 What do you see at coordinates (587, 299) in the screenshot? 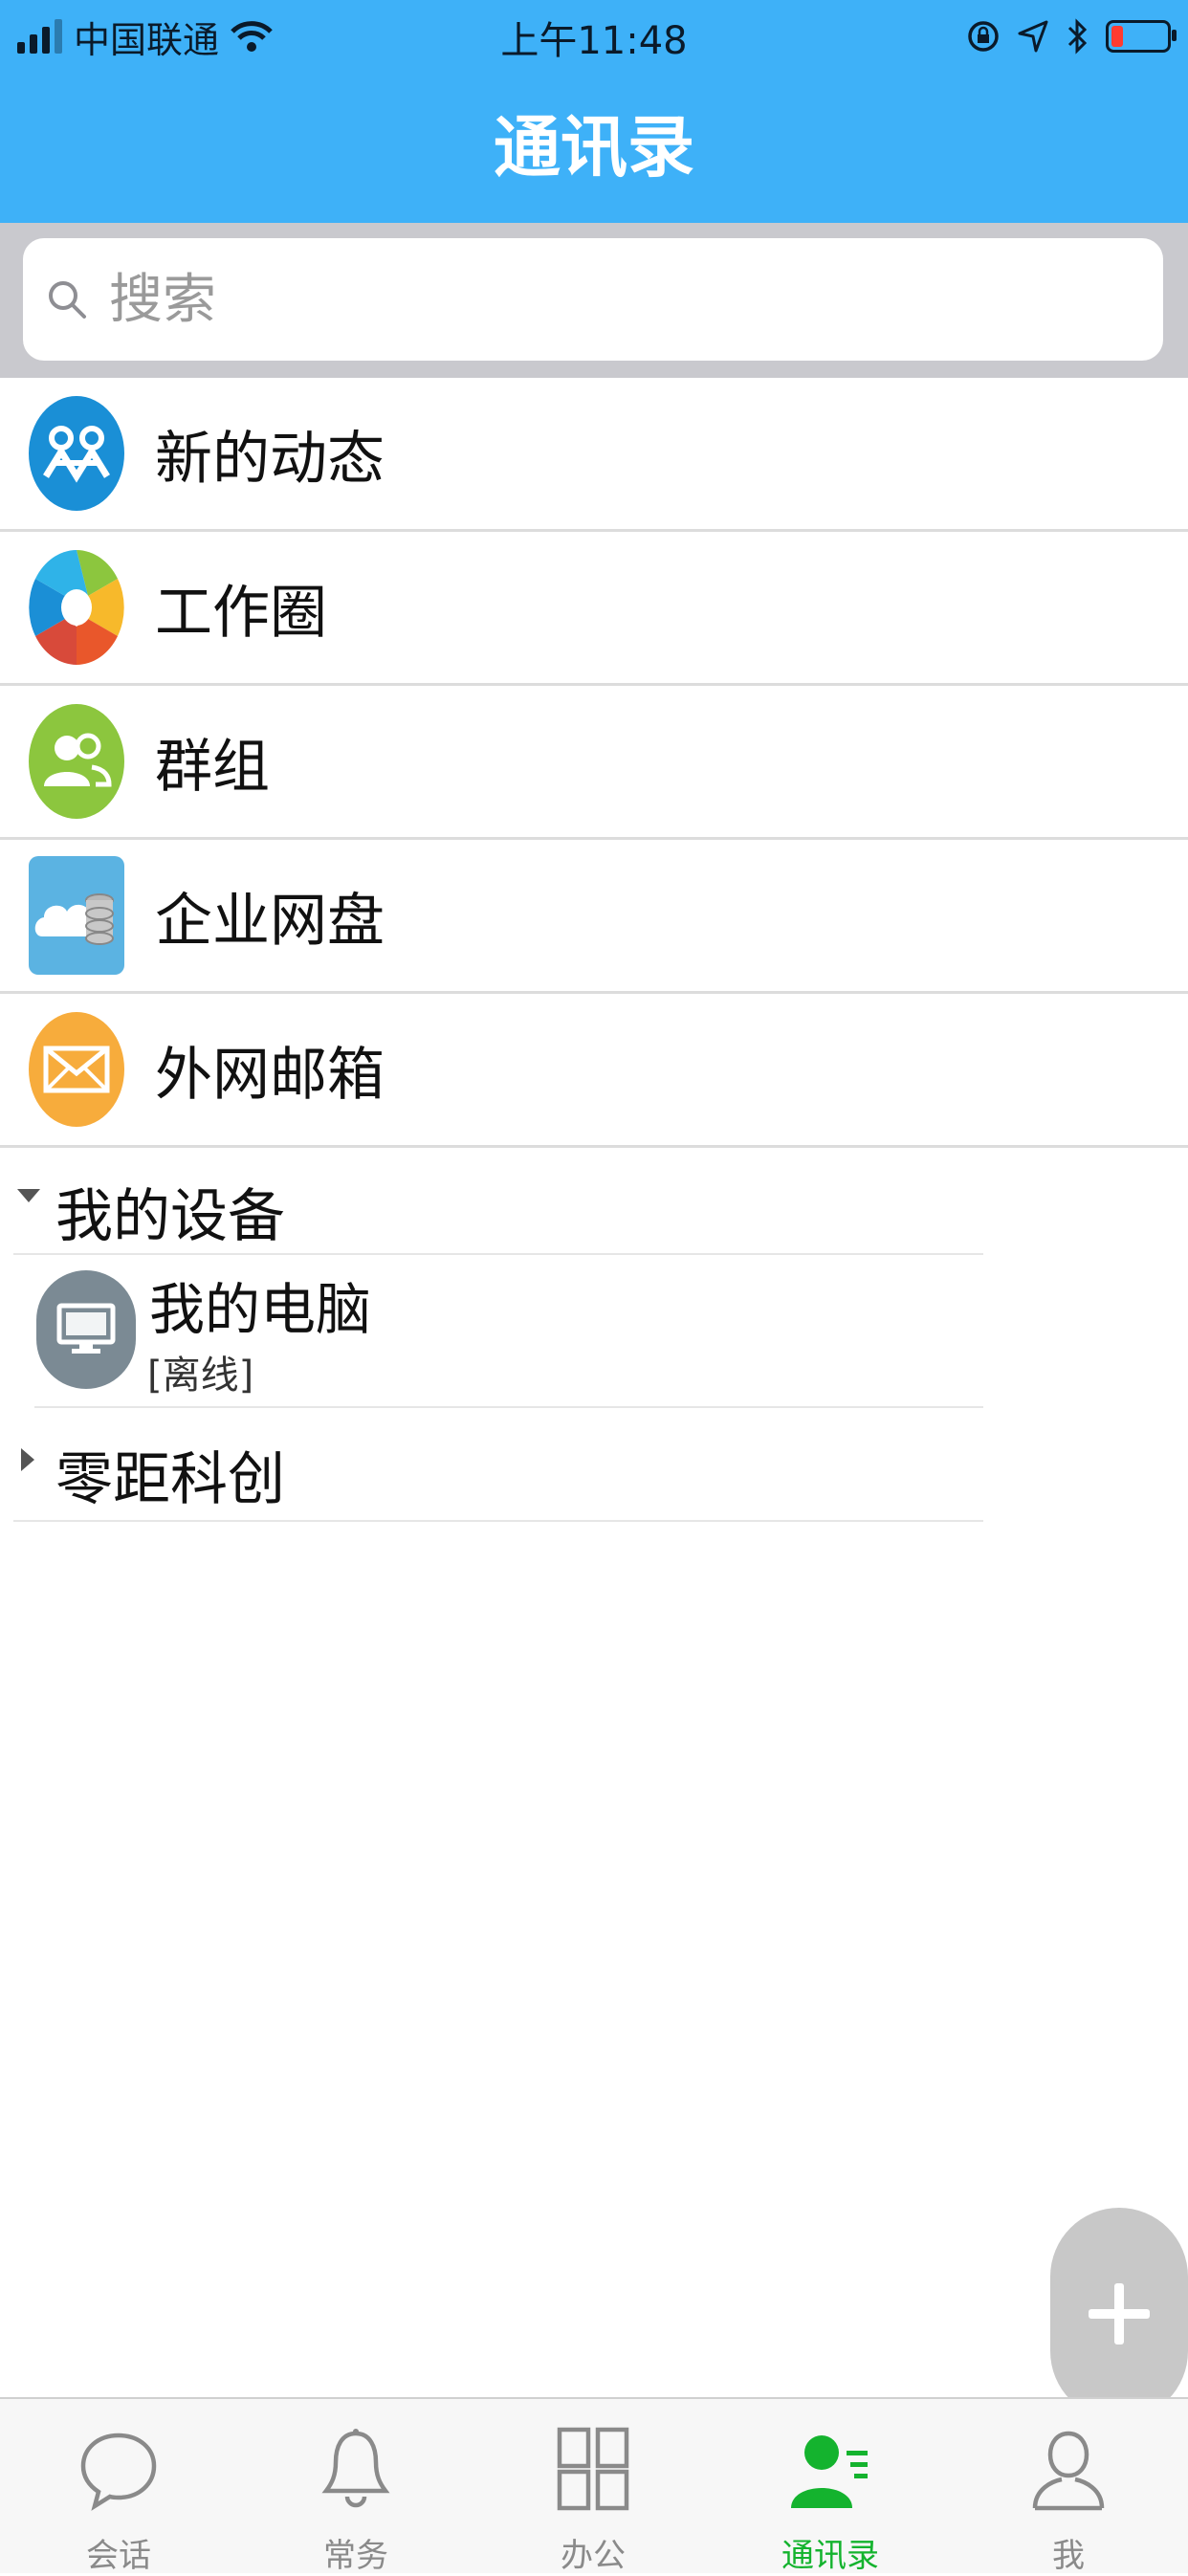
I see `search-input` at bounding box center [587, 299].